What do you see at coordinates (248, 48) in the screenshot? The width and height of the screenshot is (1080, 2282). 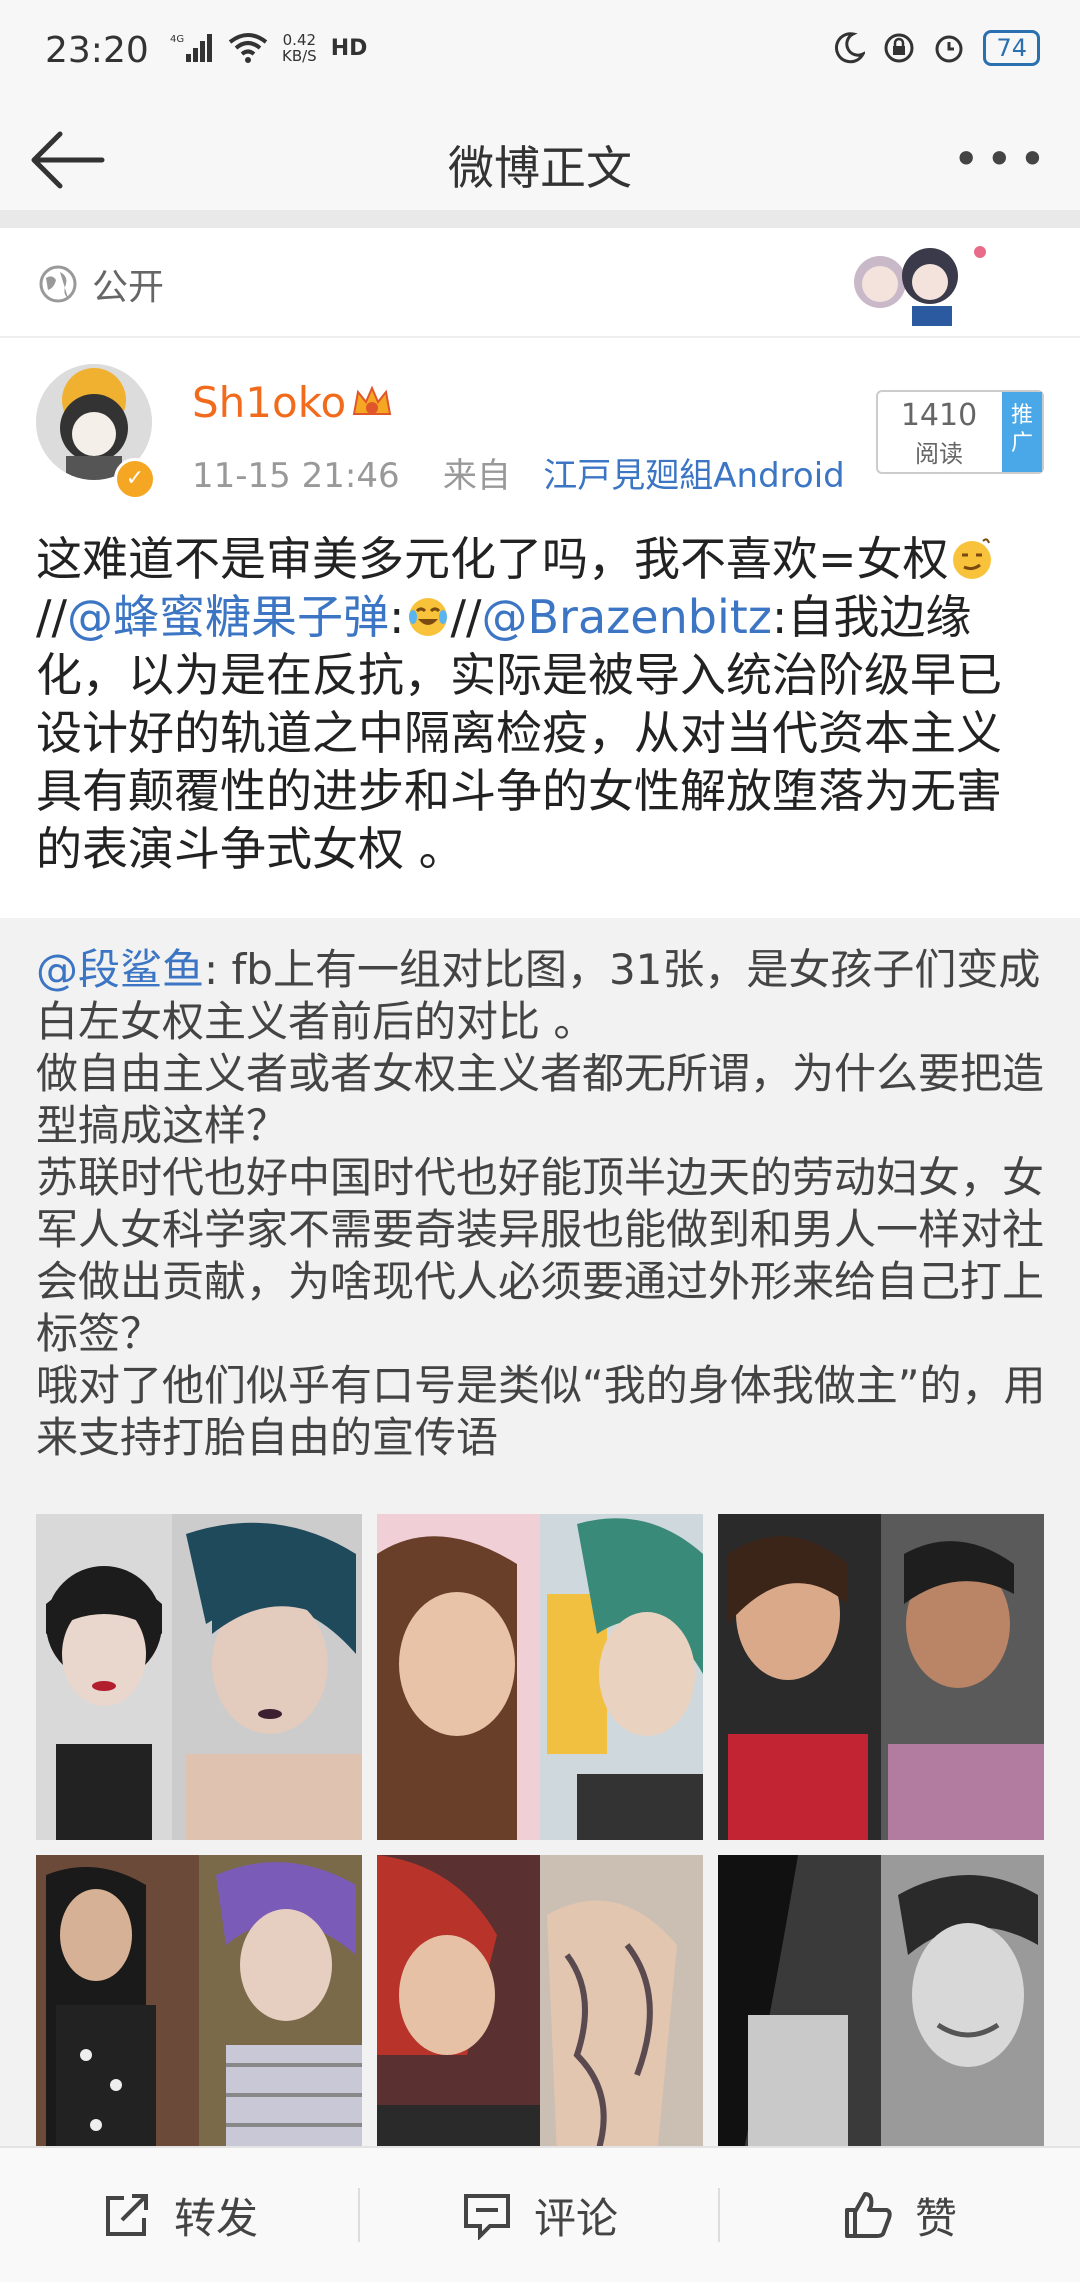 I see `wifi-icon` at bounding box center [248, 48].